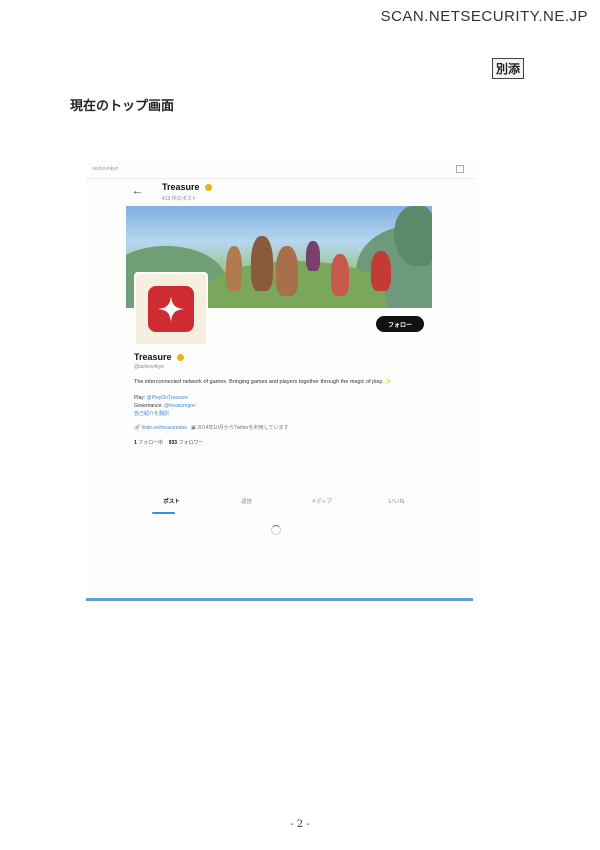  I want to click on play-label: Play:, so click(140, 398).